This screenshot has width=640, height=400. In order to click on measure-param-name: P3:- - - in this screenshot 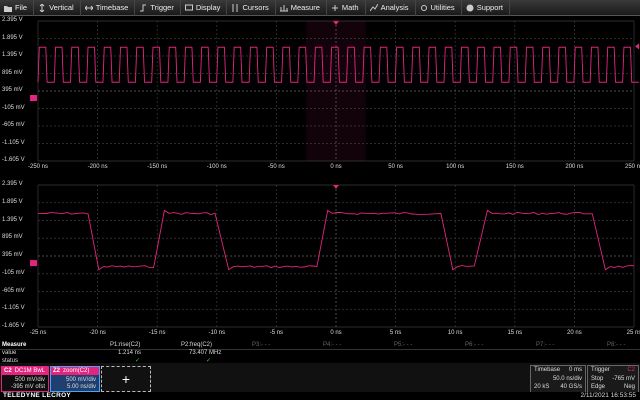, I will do `click(261, 345)`.